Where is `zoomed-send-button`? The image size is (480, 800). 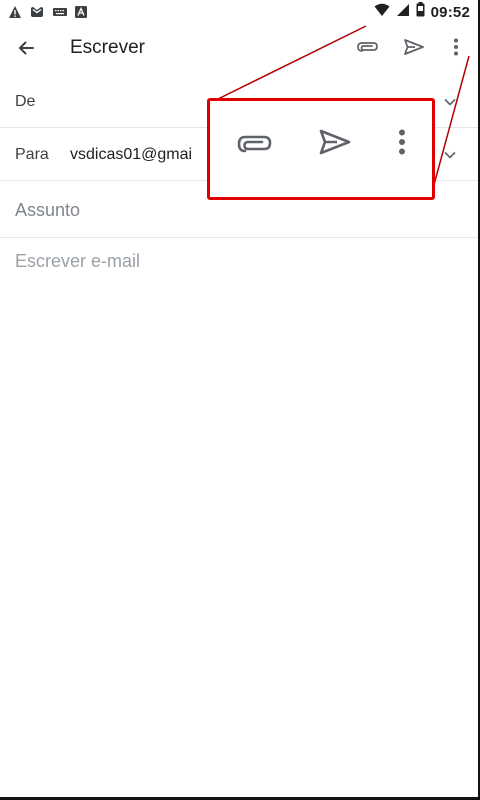 zoomed-send-button is located at coordinates (335, 142).